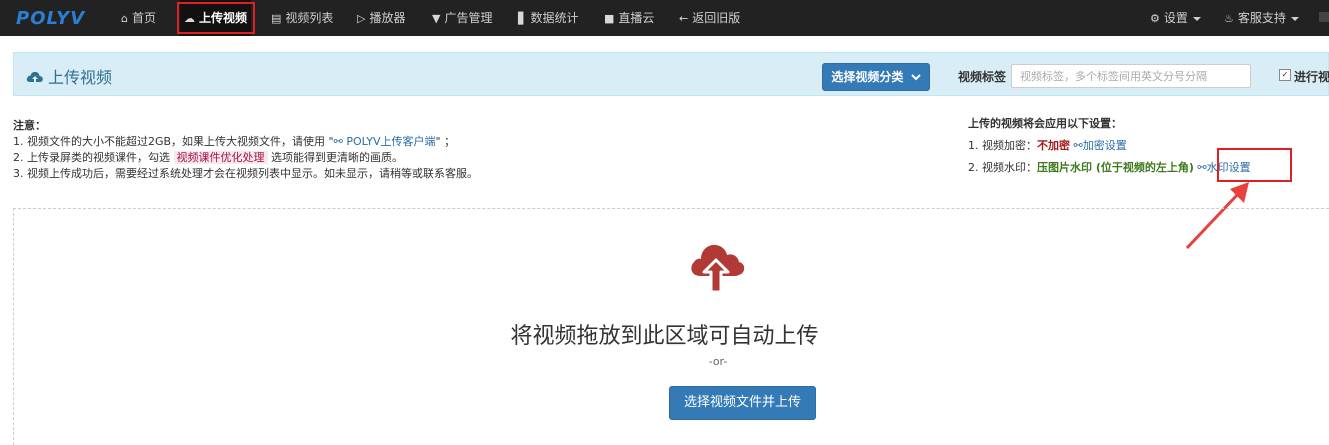 Image resolution: width=1329 pixels, height=445 pixels. What do you see at coordinates (91, 157) in the screenshot?
I see `note-2-text: 2. 上传录屏类的视频课件，勾选` at bounding box center [91, 157].